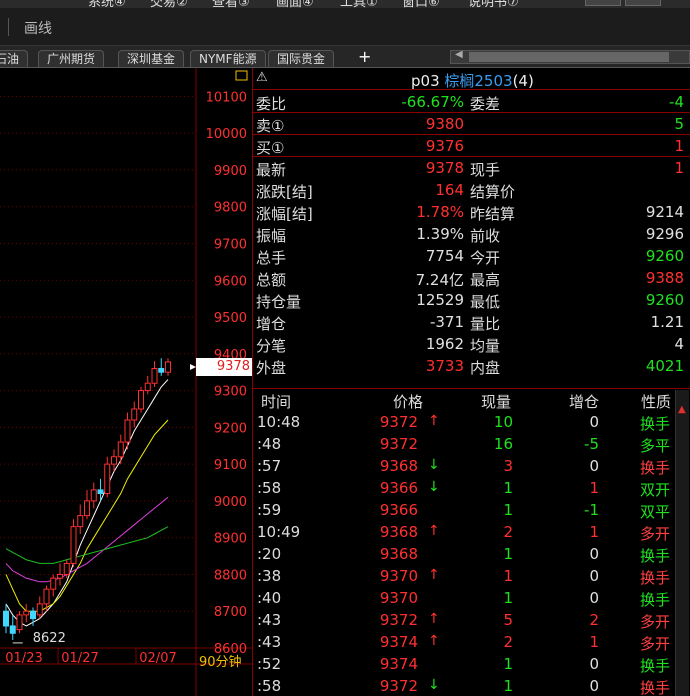 This screenshot has height=696, width=690. I want to click on quote-label: 总手, so click(271, 258).